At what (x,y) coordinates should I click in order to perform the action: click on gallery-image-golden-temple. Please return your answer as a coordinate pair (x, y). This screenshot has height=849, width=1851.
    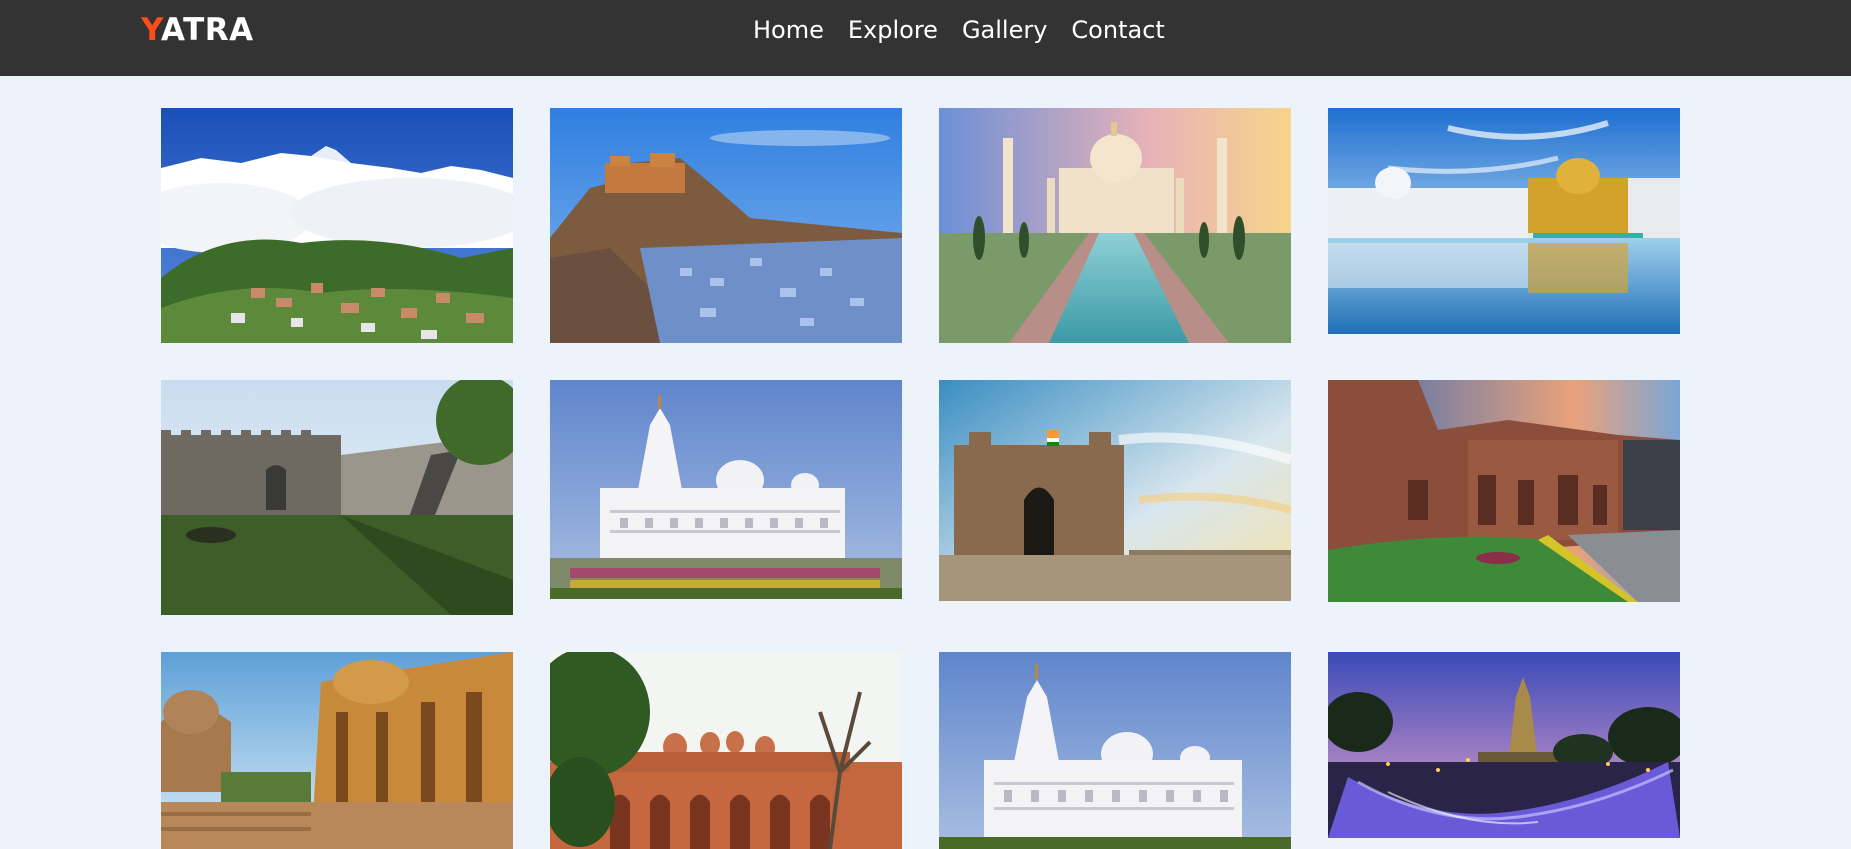
    Looking at the image, I should click on (1504, 221).